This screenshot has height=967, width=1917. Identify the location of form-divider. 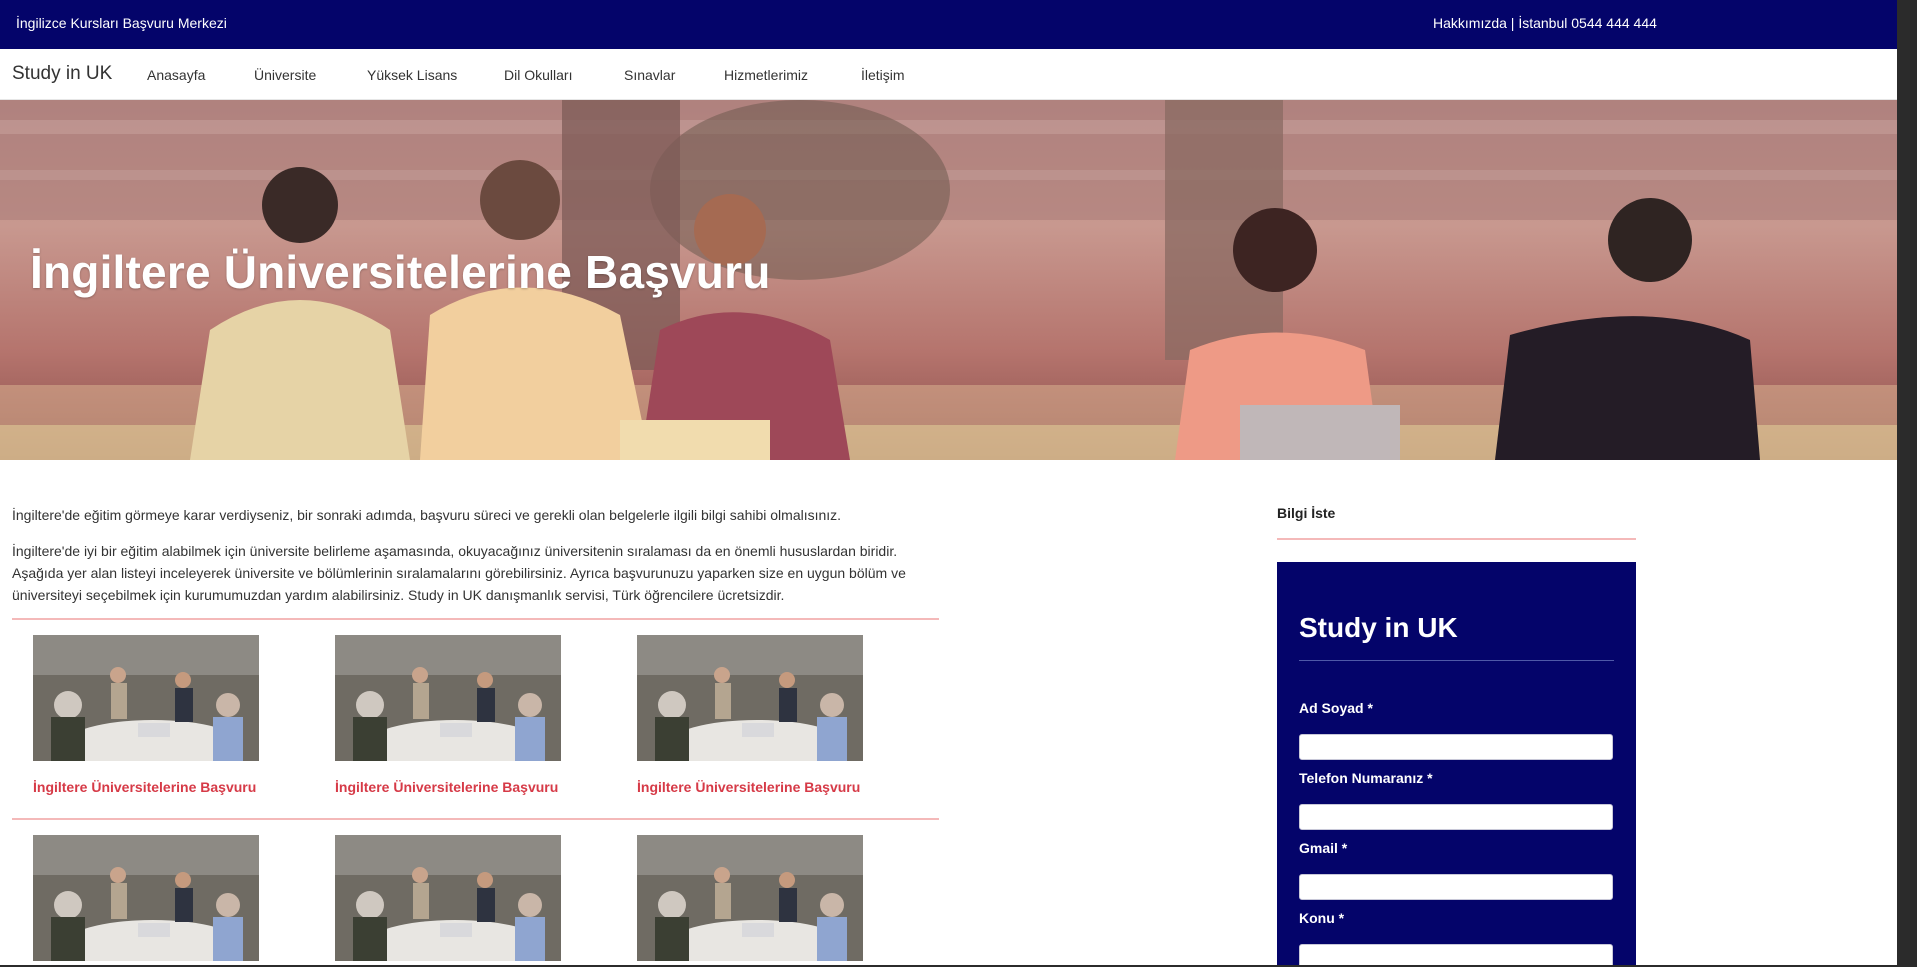
(1456, 660).